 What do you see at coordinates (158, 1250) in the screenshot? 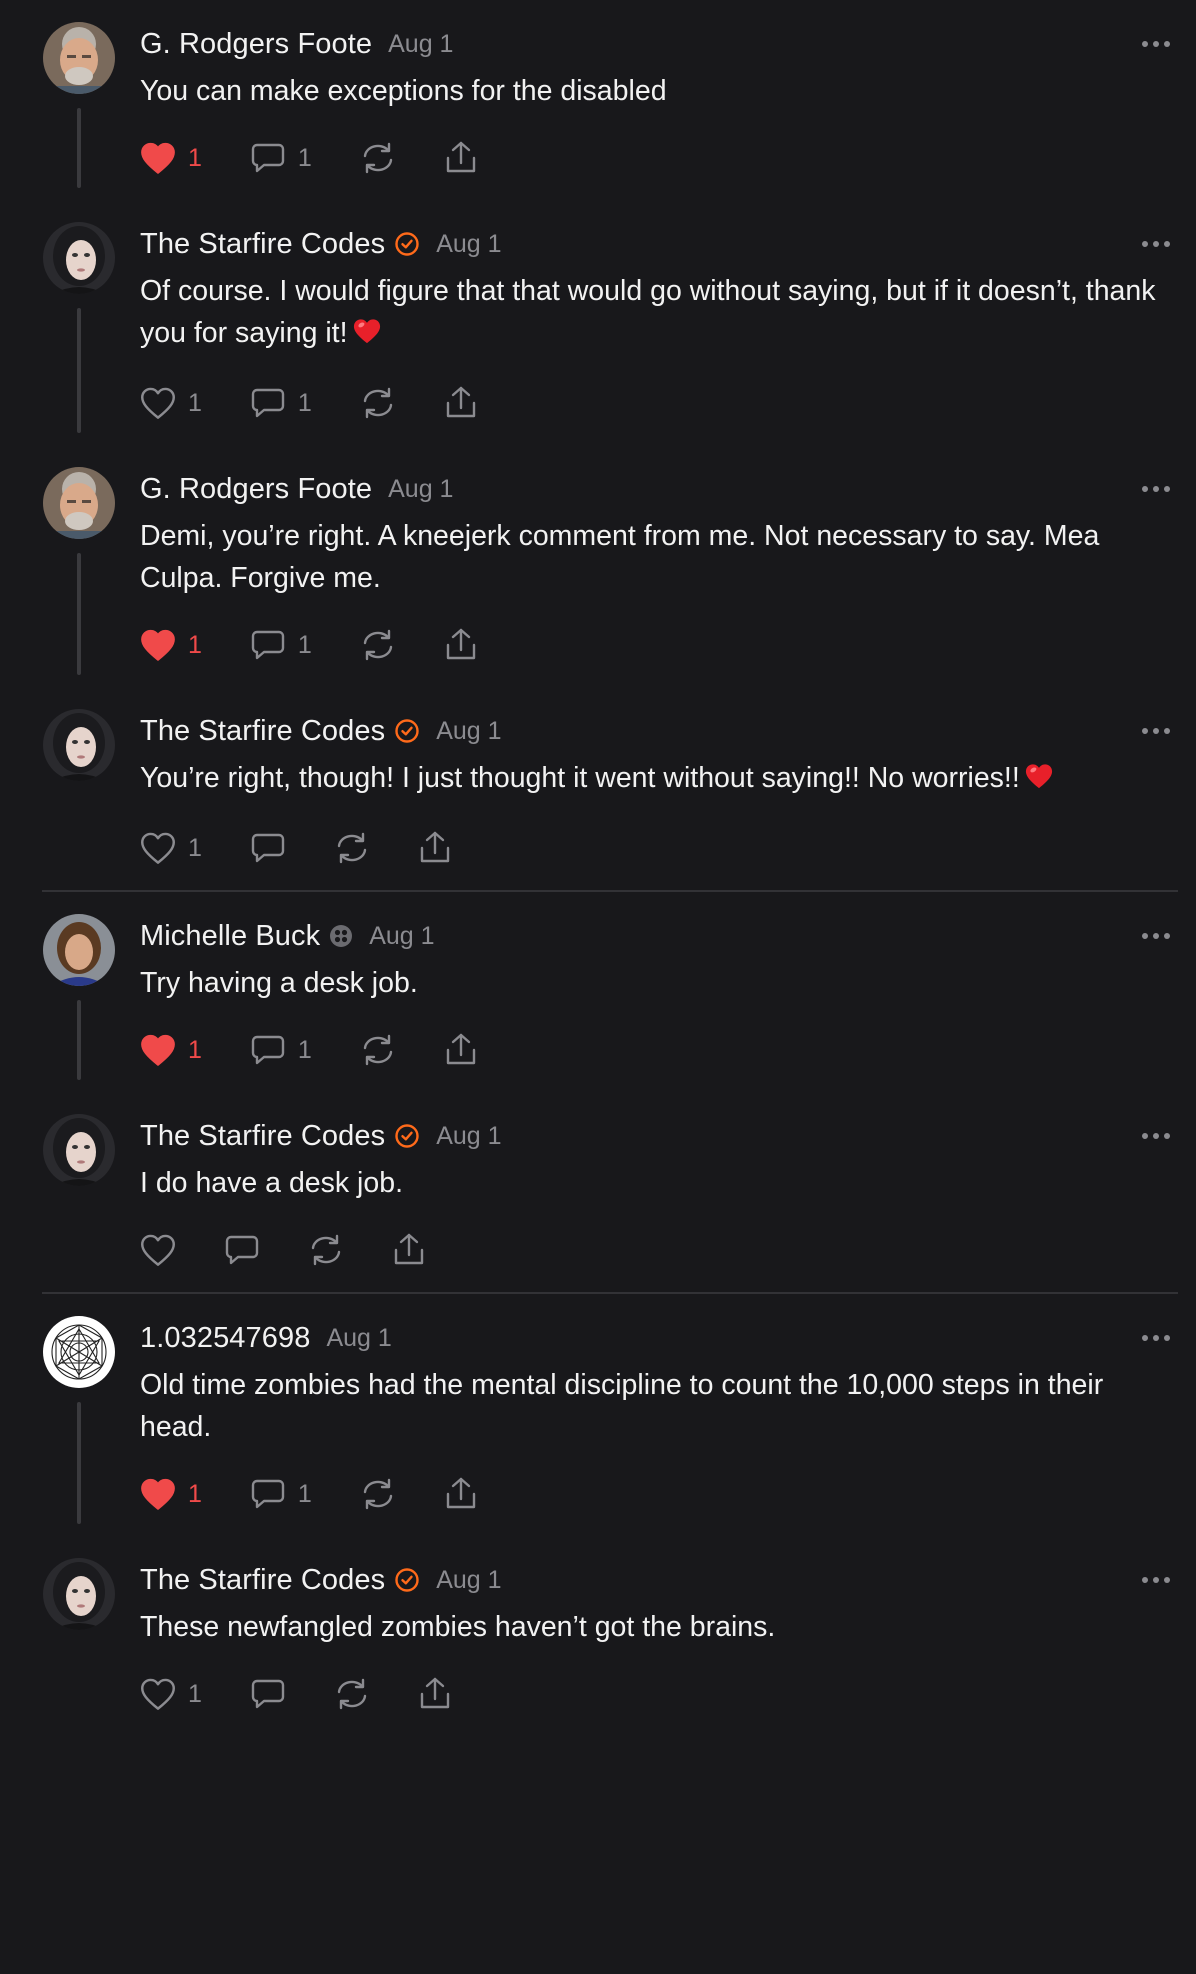
I see `like-button` at bounding box center [158, 1250].